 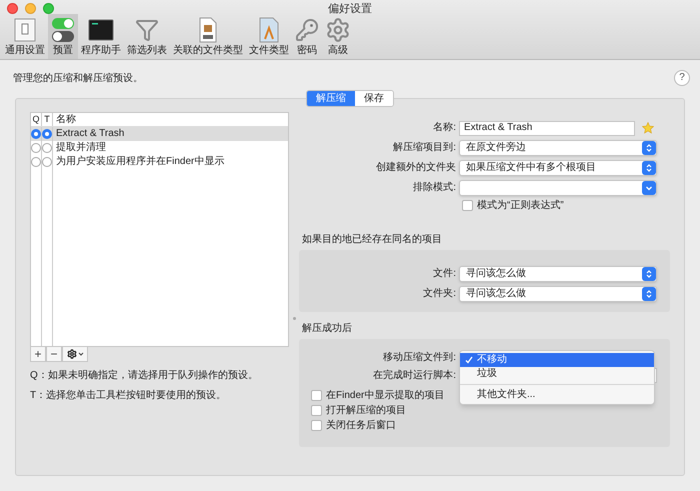 What do you see at coordinates (439, 294) in the screenshot?
I see `field-label: 文件夹:` at bounding box center [439, 294].